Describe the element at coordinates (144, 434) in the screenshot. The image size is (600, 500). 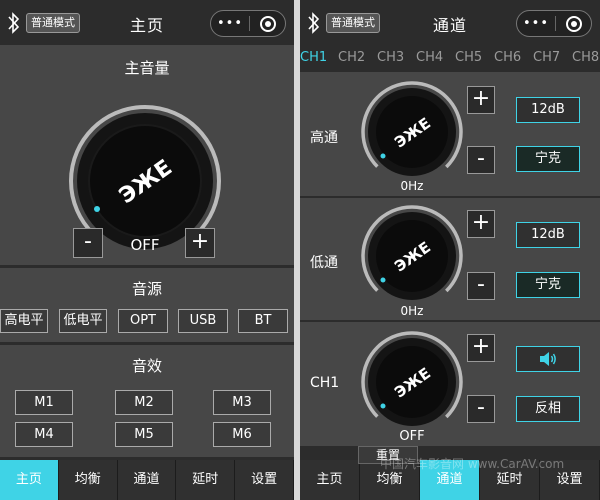
I see `effect-m5-button: M5` at that location.